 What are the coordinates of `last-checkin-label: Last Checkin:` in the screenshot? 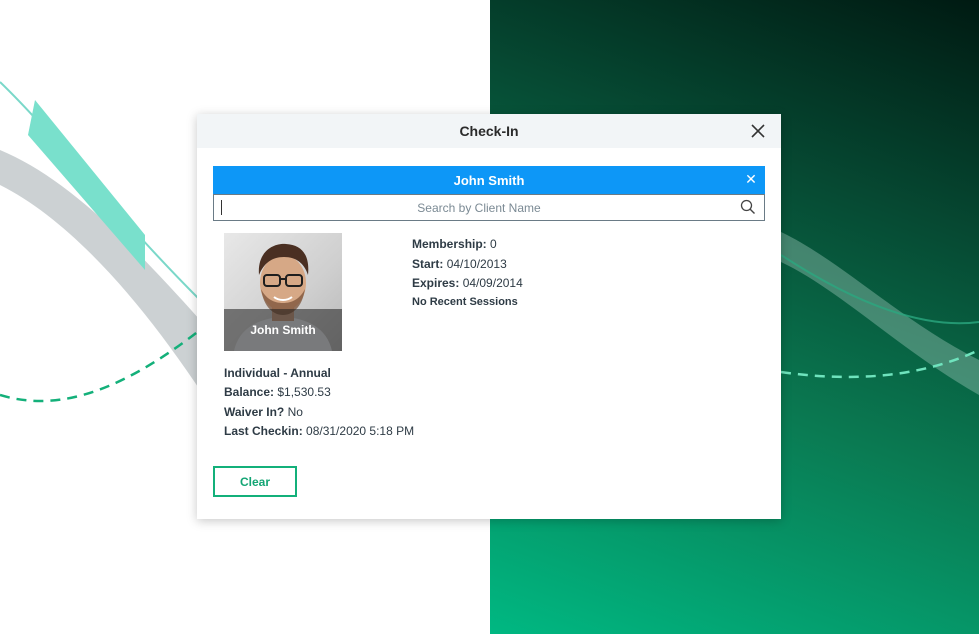 It's located at (263, 430).